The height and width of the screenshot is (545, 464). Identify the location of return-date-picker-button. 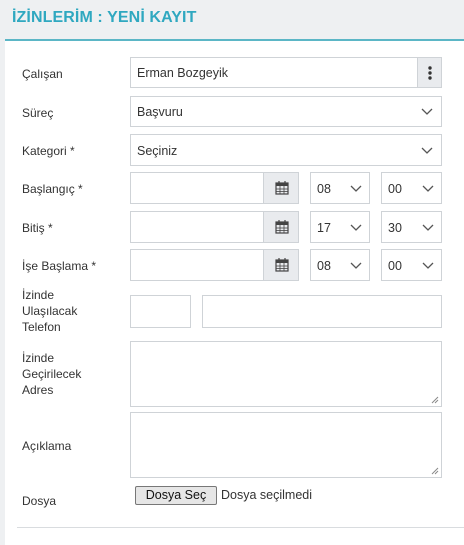
(281, 265).